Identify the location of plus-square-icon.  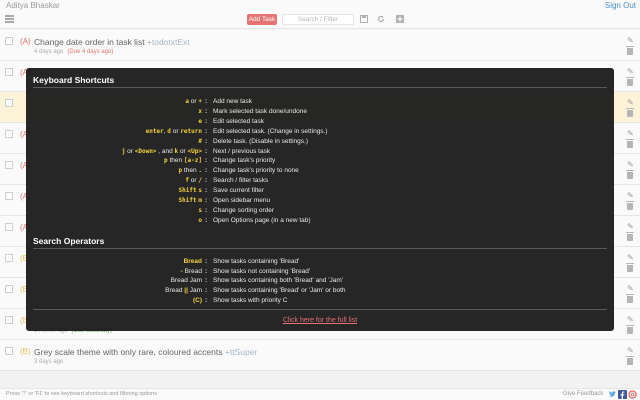
(400, 19).